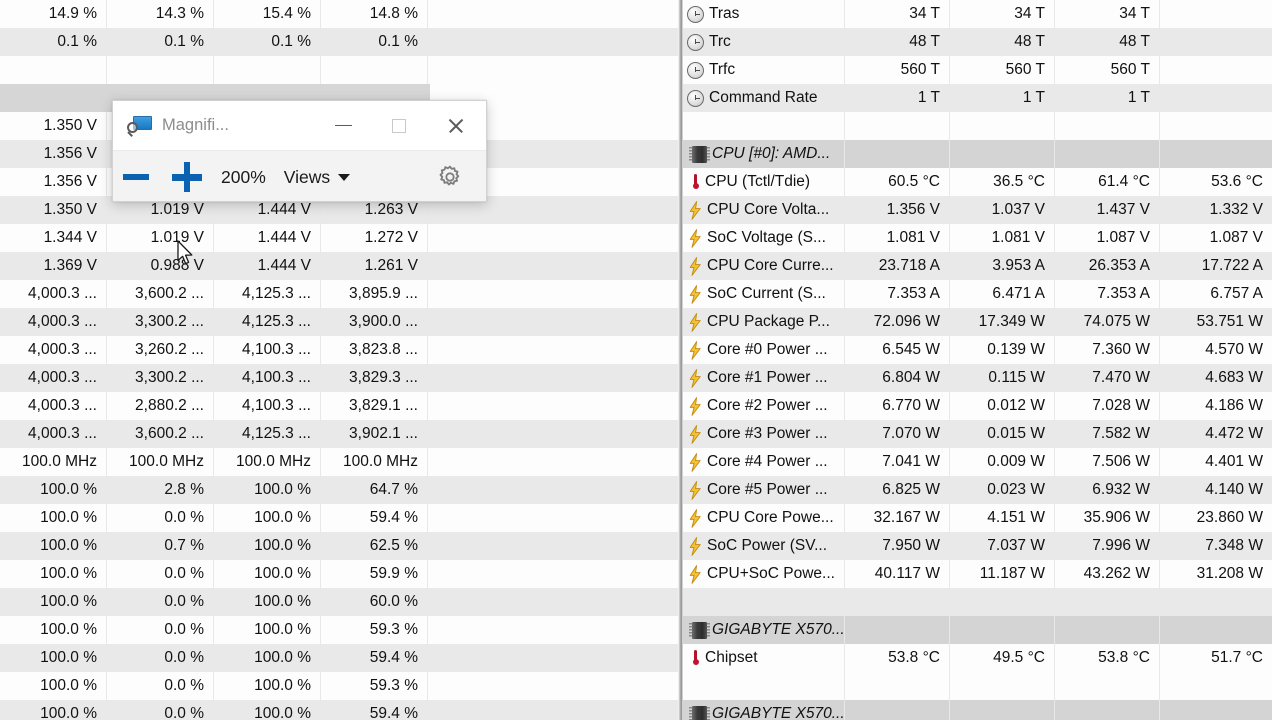  What do you see at coordinates (764, 14) in the screenshot?
I see `row-label-cell: Tras` at bounding box center [764, 14].